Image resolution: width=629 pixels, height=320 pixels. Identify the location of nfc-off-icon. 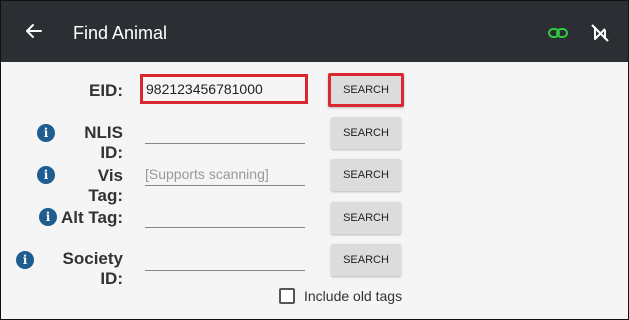
(600, 33).